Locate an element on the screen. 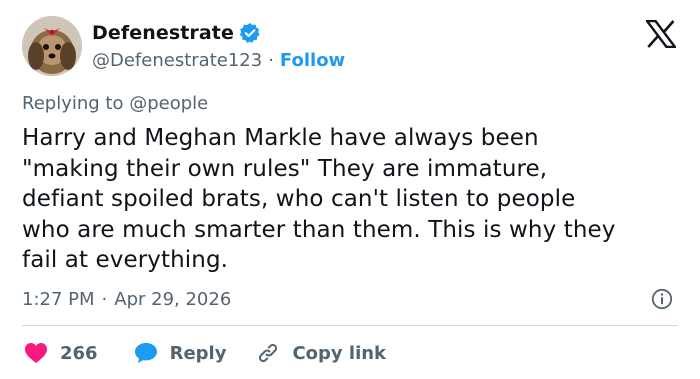 The image size is (700, 379). follow-button: Follow is located at coordinates (312, 60).